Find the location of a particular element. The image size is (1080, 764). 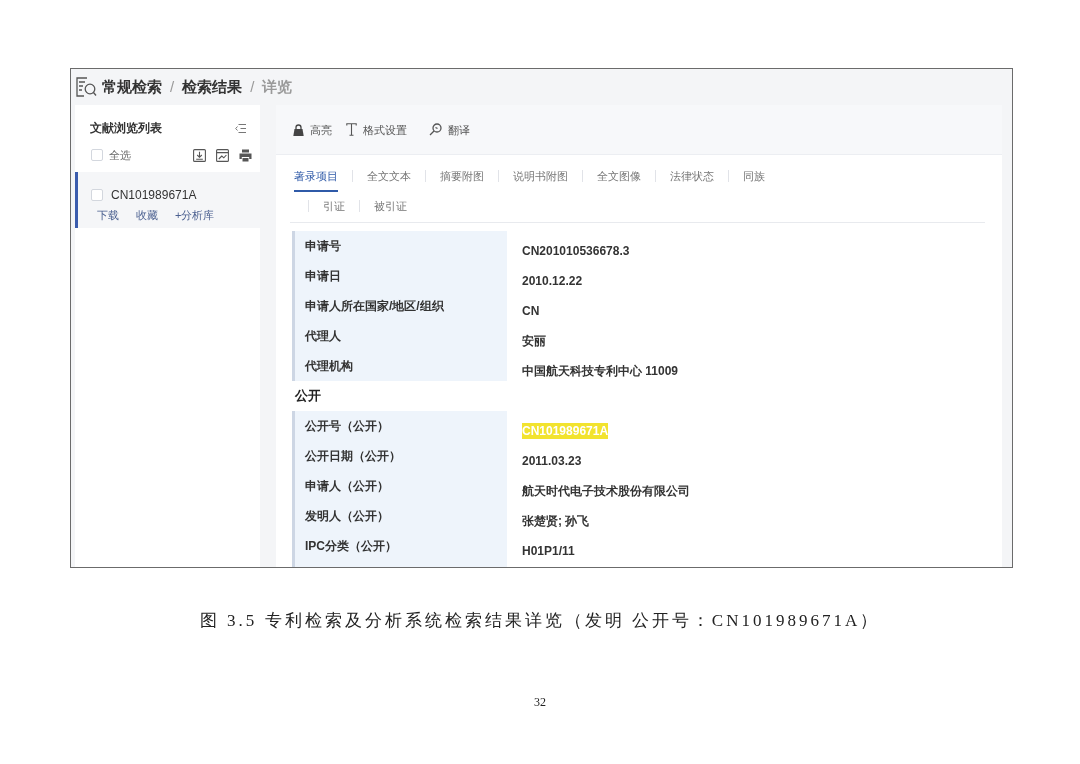

download-icon is located at coordinates (199, 155).